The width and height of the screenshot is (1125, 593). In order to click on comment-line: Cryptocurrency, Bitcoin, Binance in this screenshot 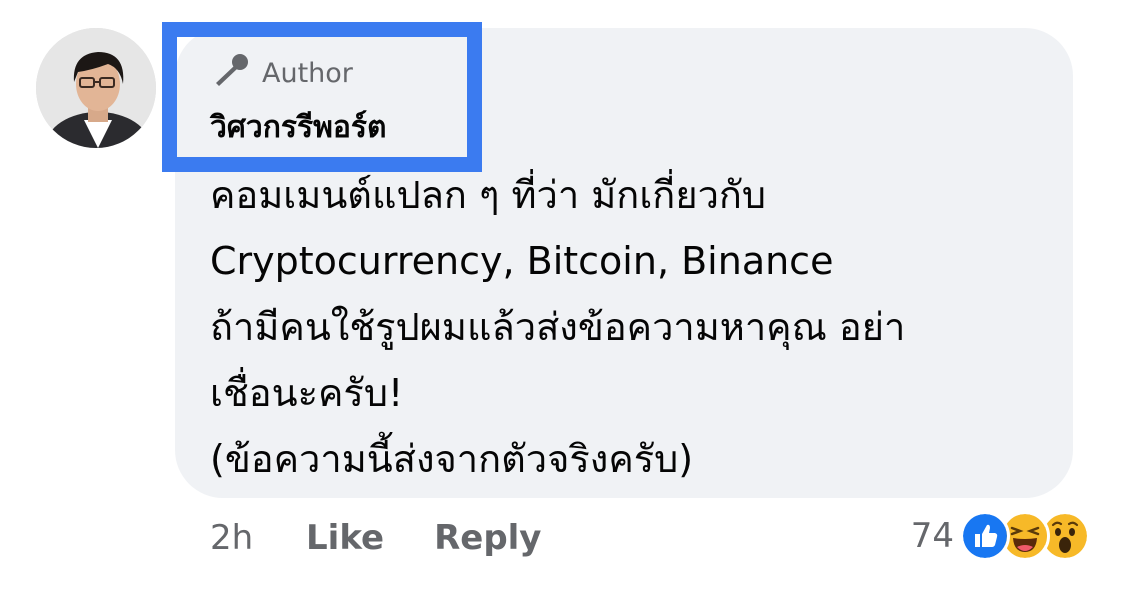, I will do `click(522, 261)`.